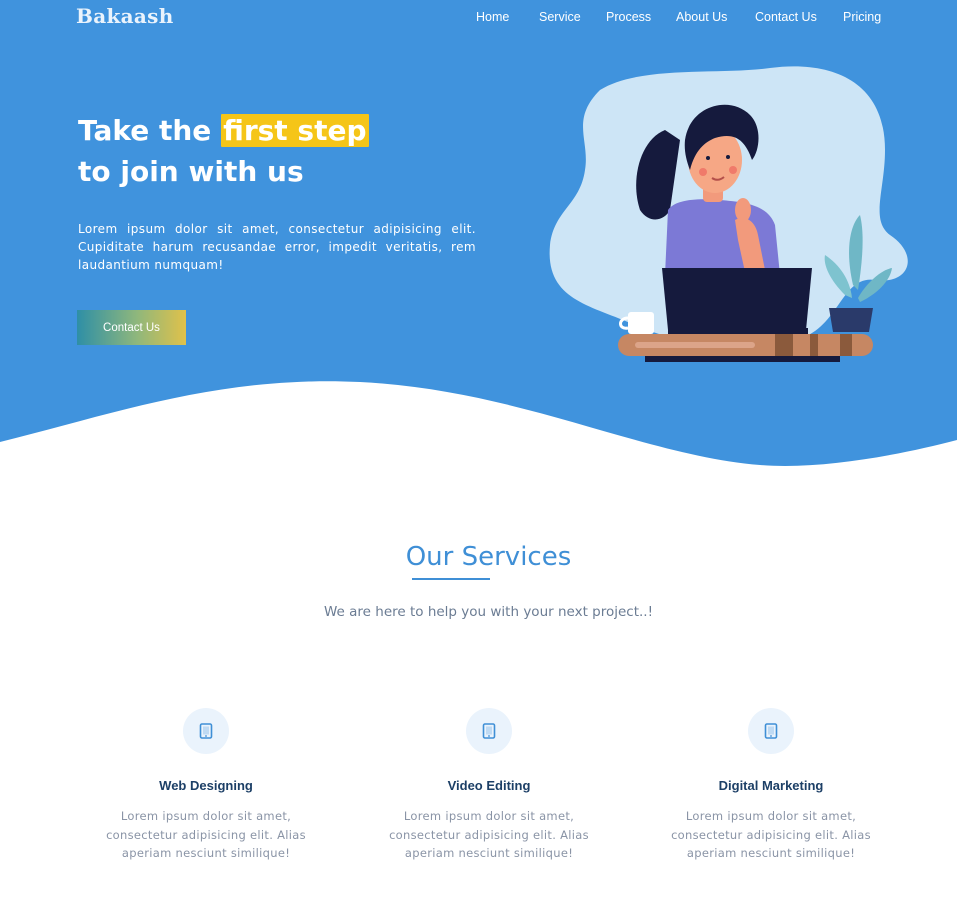 This screenshot has height=914, width=957. I want to click on contact-us-button: Contact Us, so click(131, 327).